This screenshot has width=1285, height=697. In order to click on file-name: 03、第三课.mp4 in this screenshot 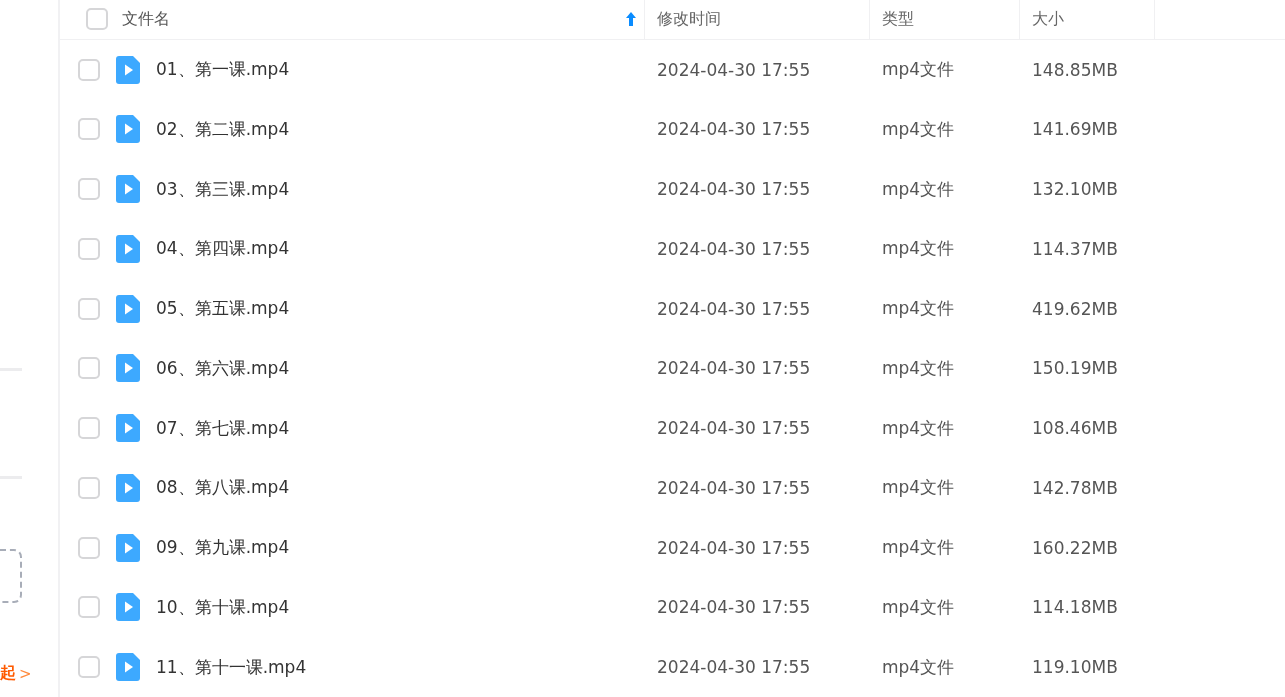, I will do `click(223, 189)`.